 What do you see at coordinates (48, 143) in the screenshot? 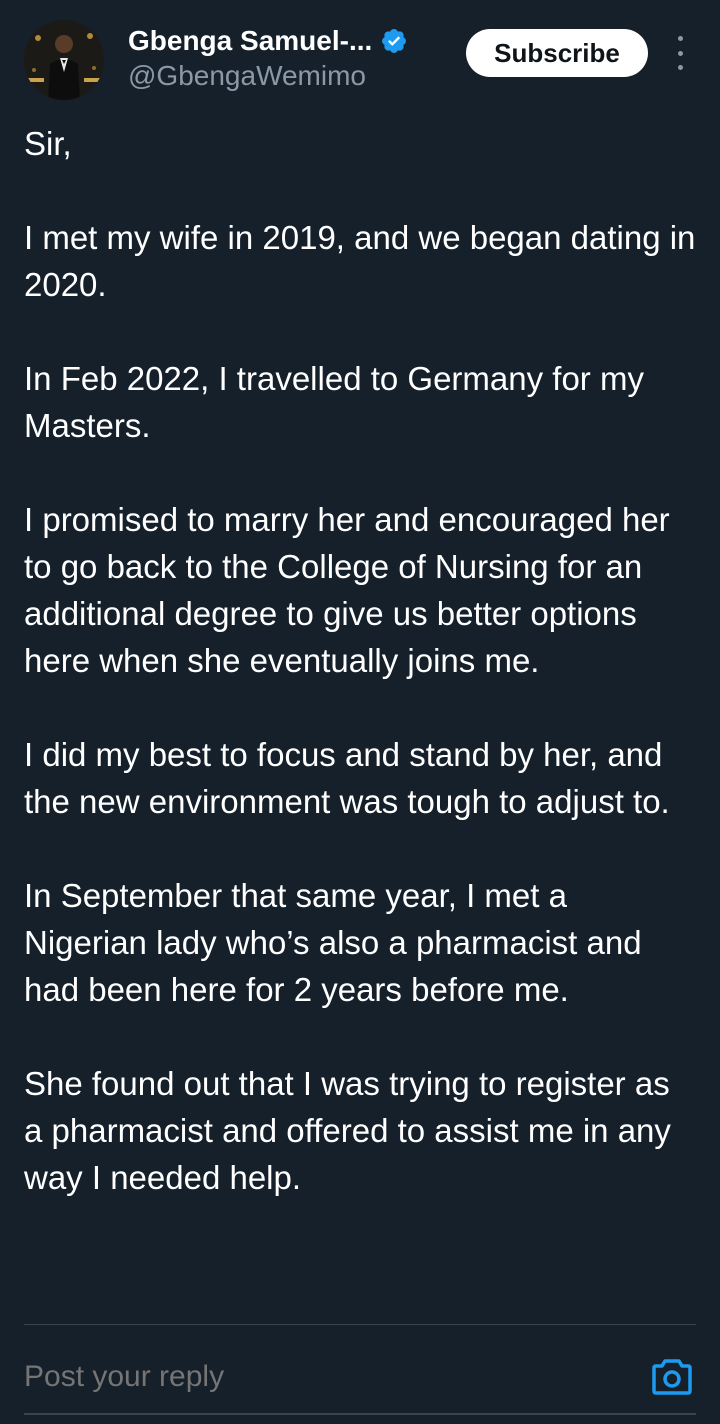
I see `post-paragraph: Sir,` at bounding box center [48, 143].